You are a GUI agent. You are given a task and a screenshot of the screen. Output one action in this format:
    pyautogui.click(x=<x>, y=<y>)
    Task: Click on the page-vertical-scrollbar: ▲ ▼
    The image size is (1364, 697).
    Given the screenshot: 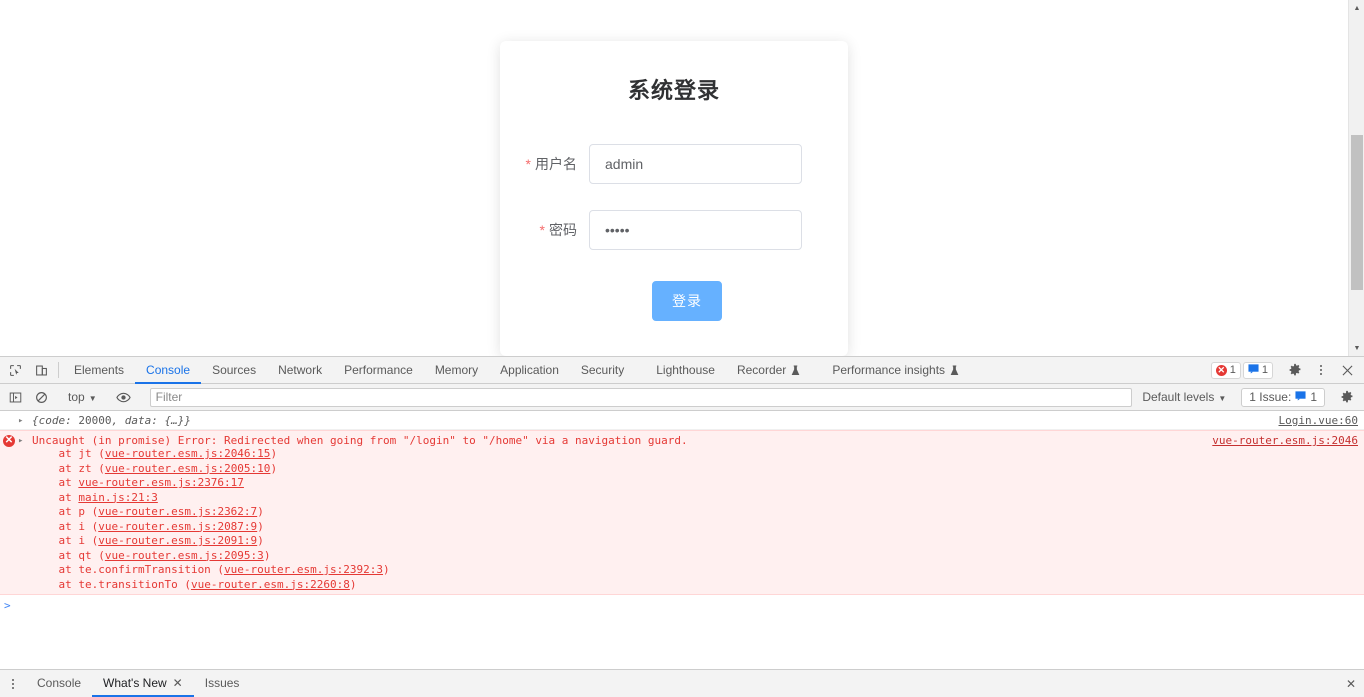 What is the action you would take?
    pyautogui.click(x=1356, y=178)
    